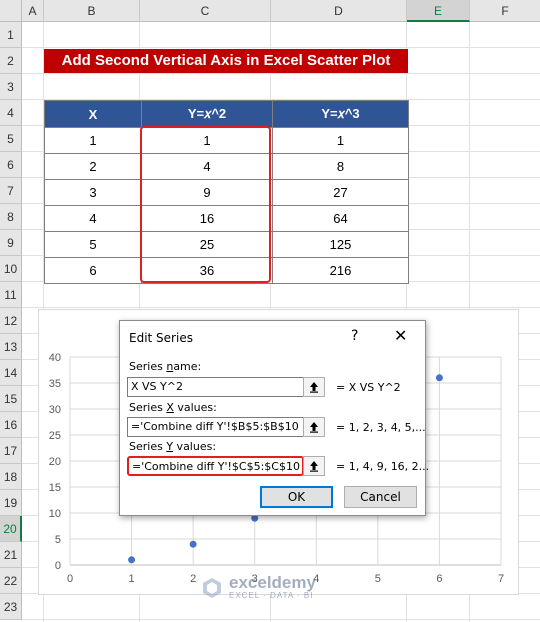 The width and height of the screenshot is (540, 622). What do you see at coordinates (93, 166) in the screenshot?
I see `table-cell: 2` at bounding box center [93, 166].